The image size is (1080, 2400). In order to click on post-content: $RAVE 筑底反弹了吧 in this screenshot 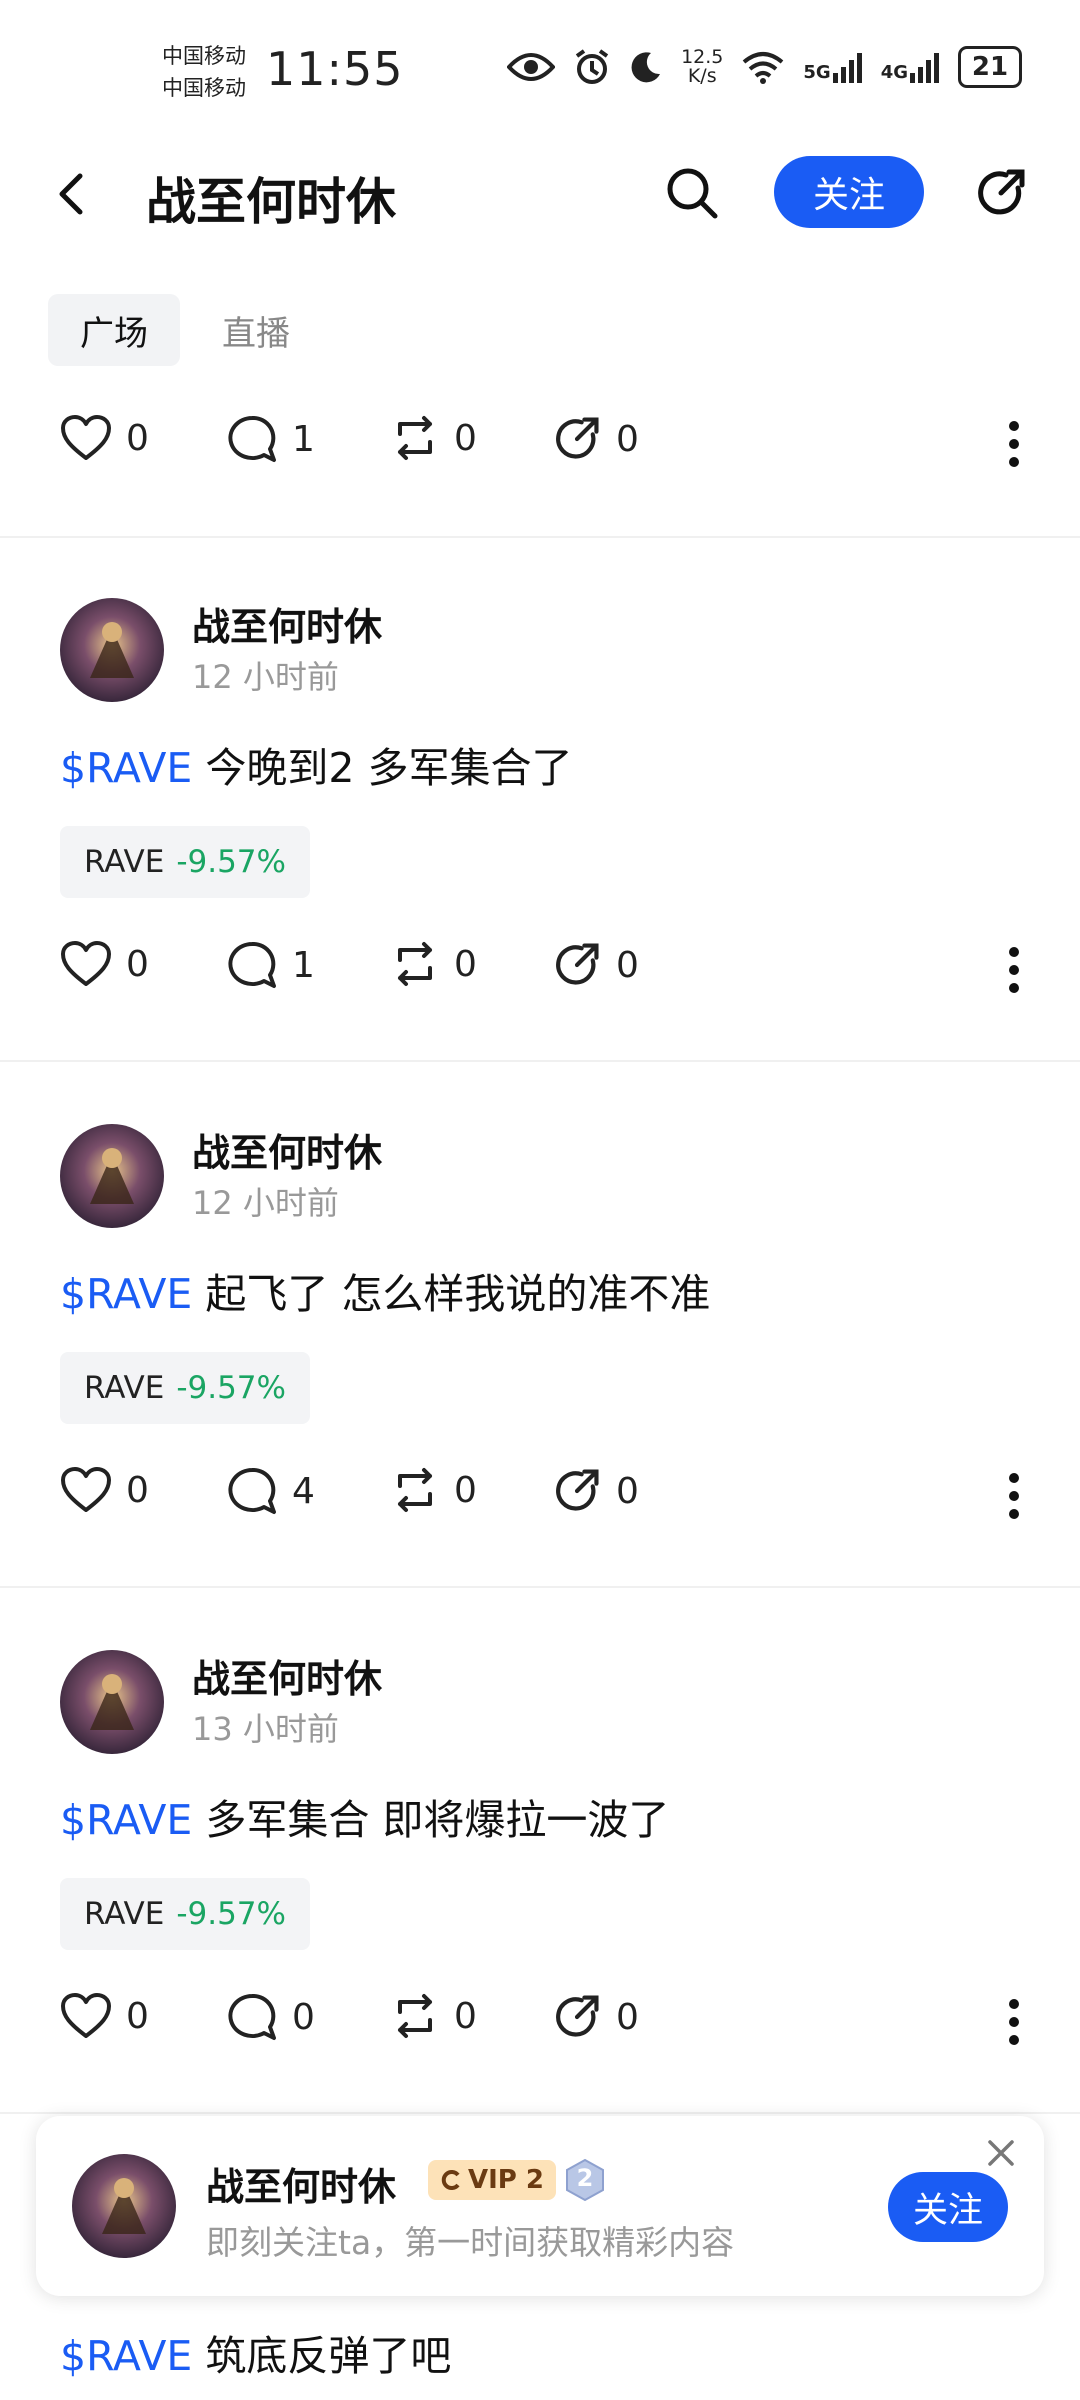, I will do `click(255, 2352)`.